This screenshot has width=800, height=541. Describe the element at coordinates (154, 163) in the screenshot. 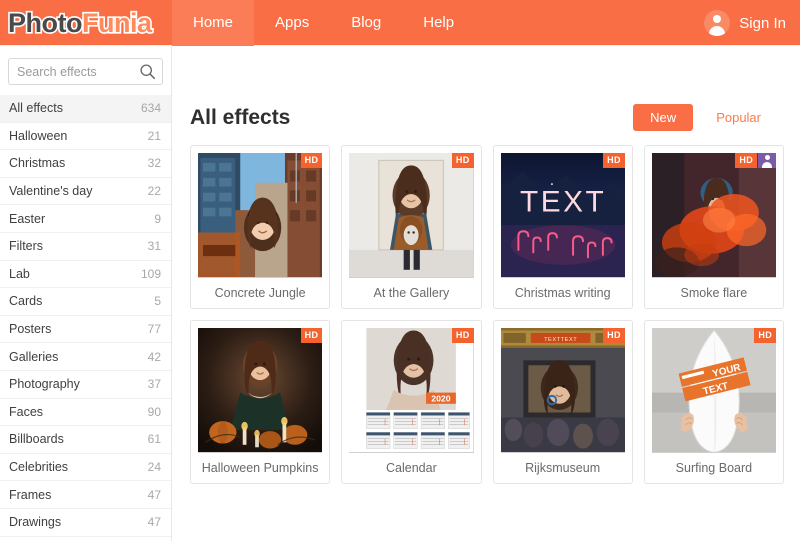

I see `category-count: 32` at that location.